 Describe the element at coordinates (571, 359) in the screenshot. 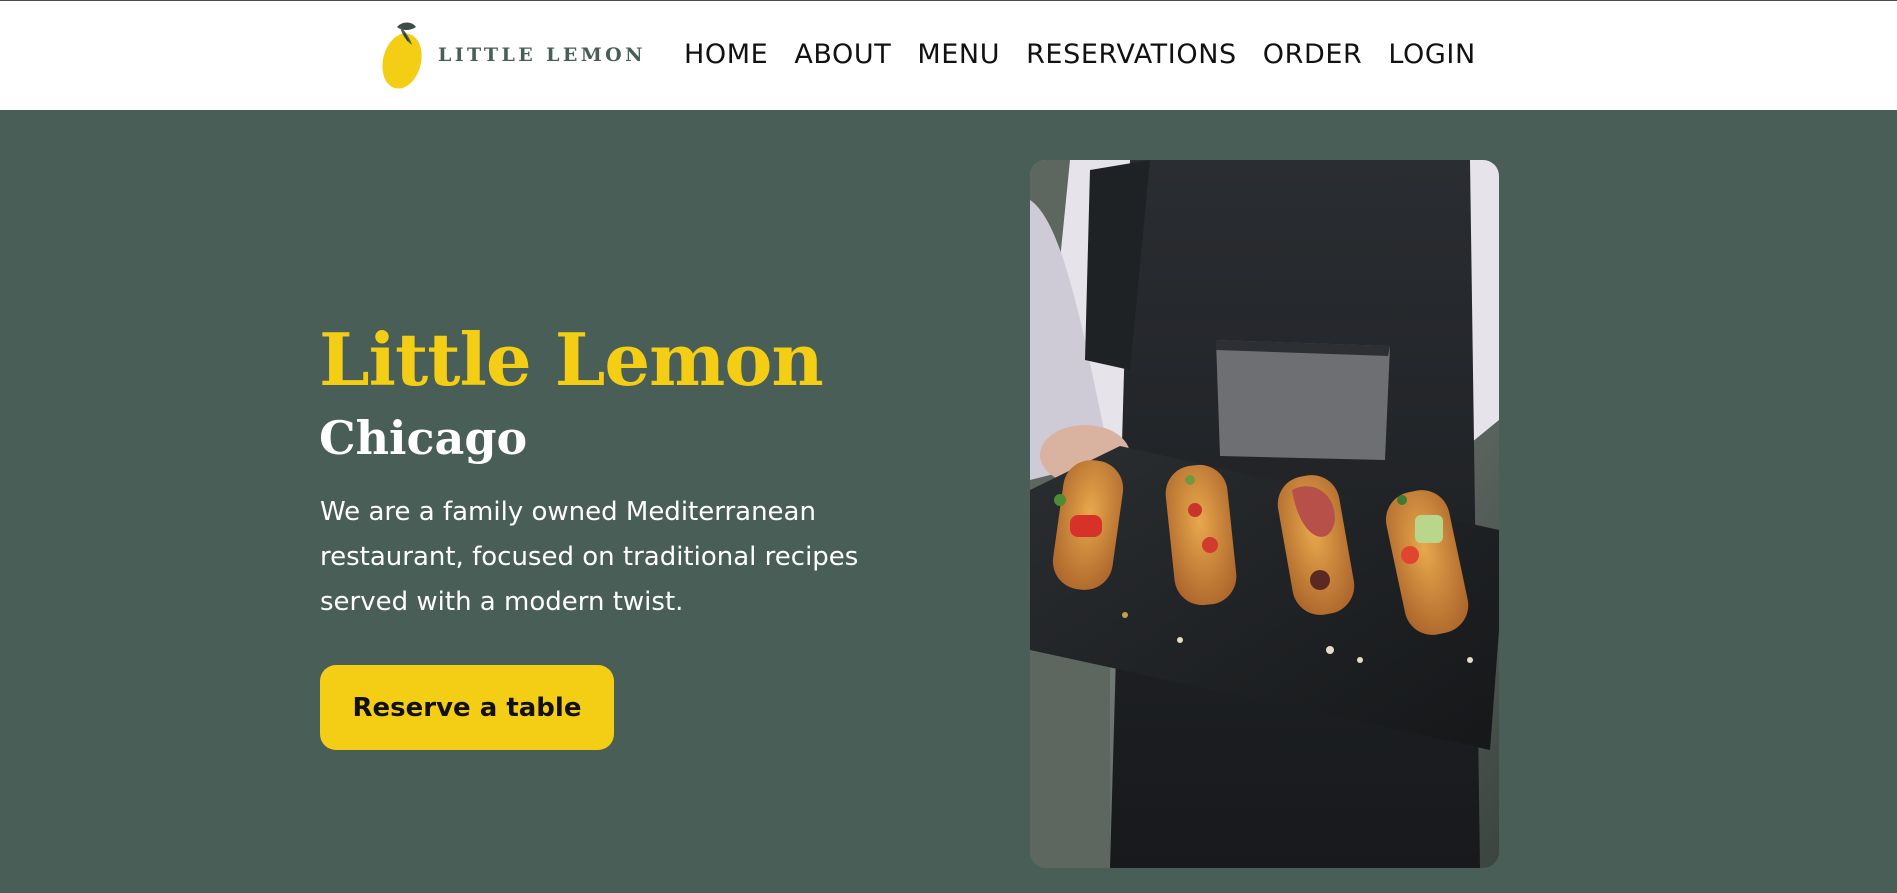

I see `hero-title: Little Lemon` at that location.